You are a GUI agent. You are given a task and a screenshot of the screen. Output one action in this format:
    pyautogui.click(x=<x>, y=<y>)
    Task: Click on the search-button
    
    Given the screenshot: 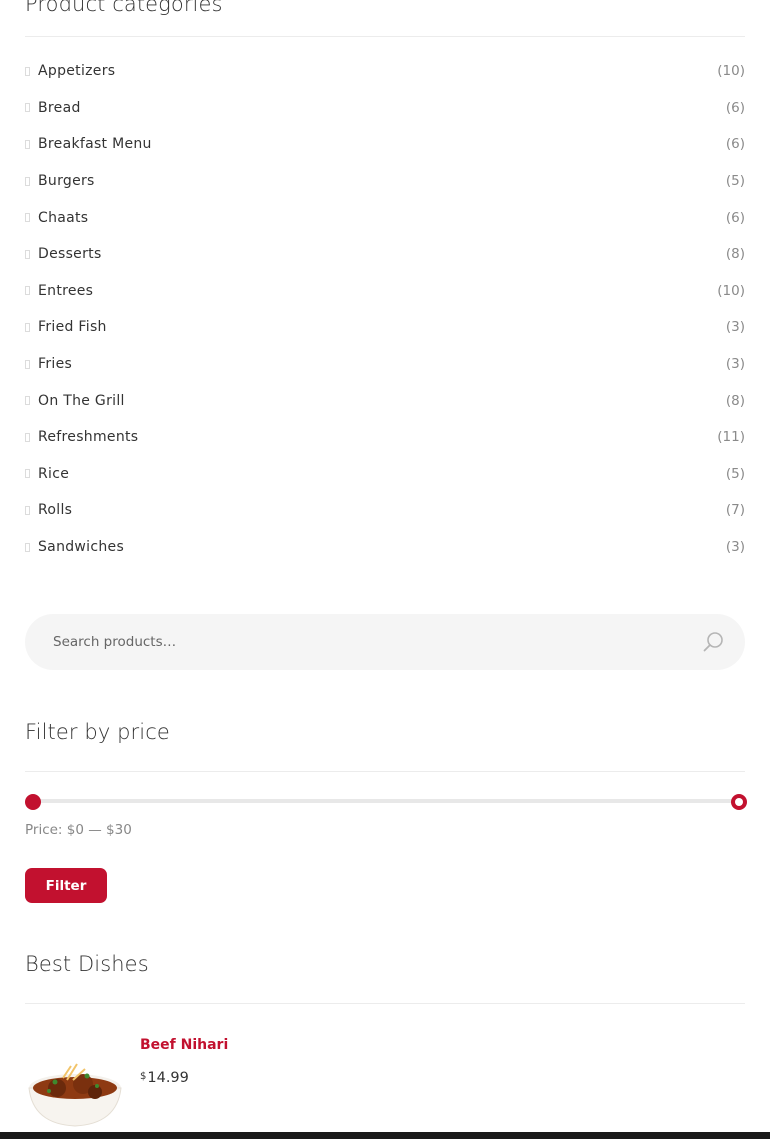 What is the action you would take?
    pyautogui.click(x=714, y=642)
    